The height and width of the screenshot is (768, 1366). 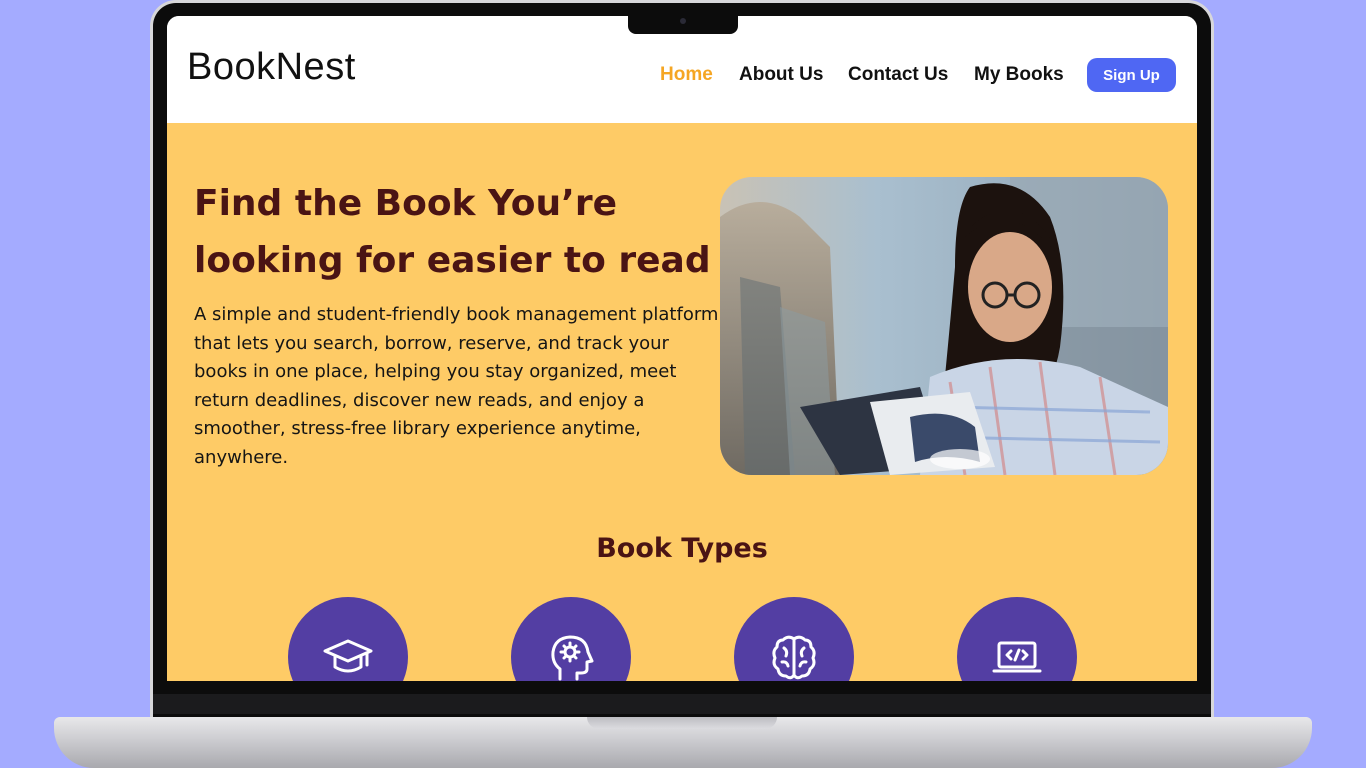 What do you see at coordinates (683, 25) in the screenshot?
I see `camera-notch` at bounding box center [683, 25].